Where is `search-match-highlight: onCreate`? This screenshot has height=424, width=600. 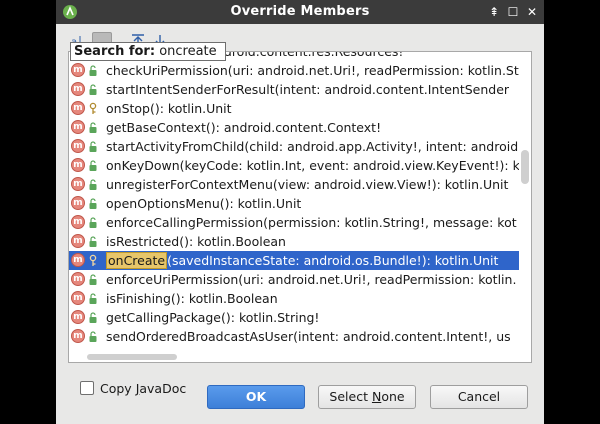
search-match-highlight: onCreate is located at coordinates (137, 260).